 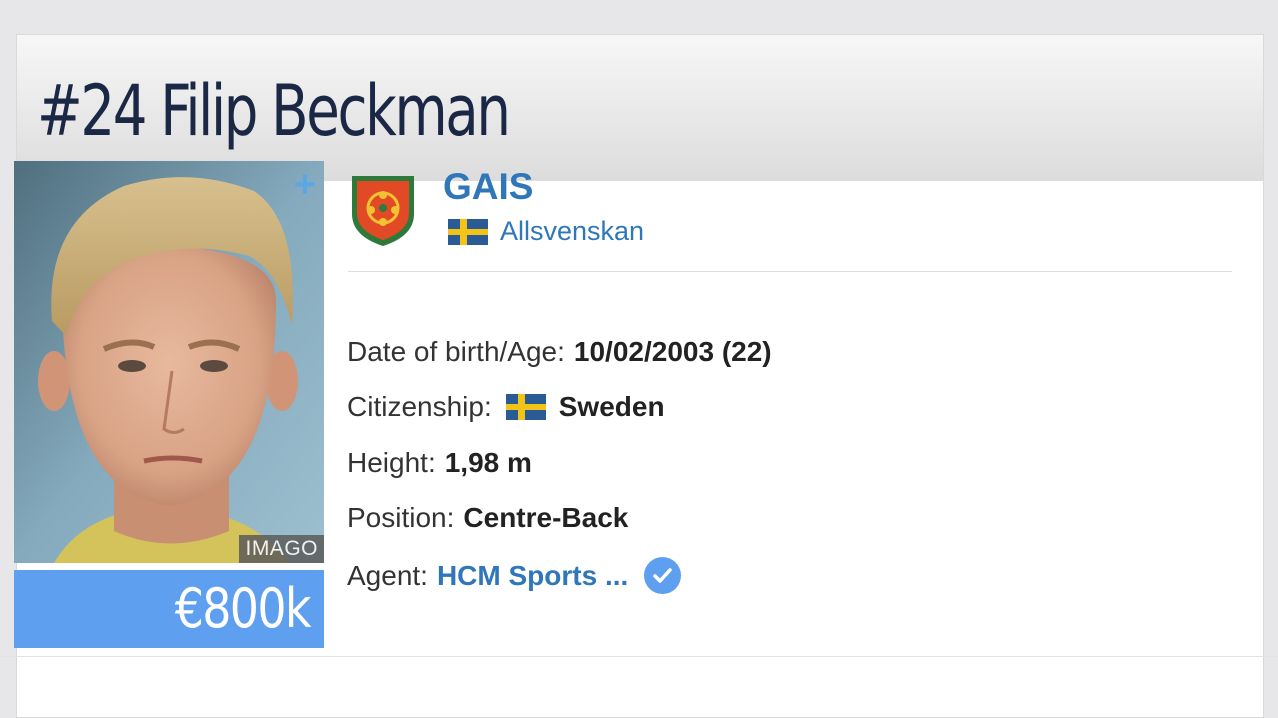 What do you see at coordinates (572, 231) in the screenshot?
I see `league-name-link: Allsvenskan` at bounding box center [572, 231].